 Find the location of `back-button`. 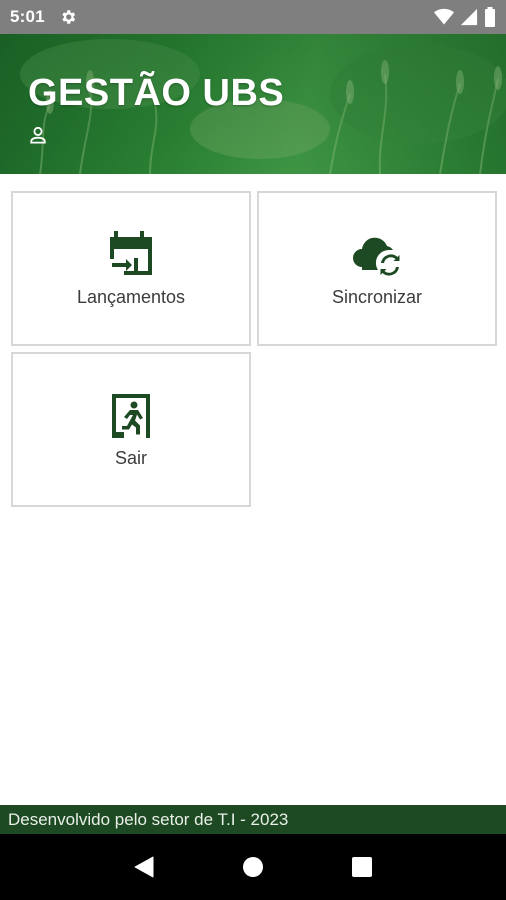

back-button is located at coordinates (144, 867).